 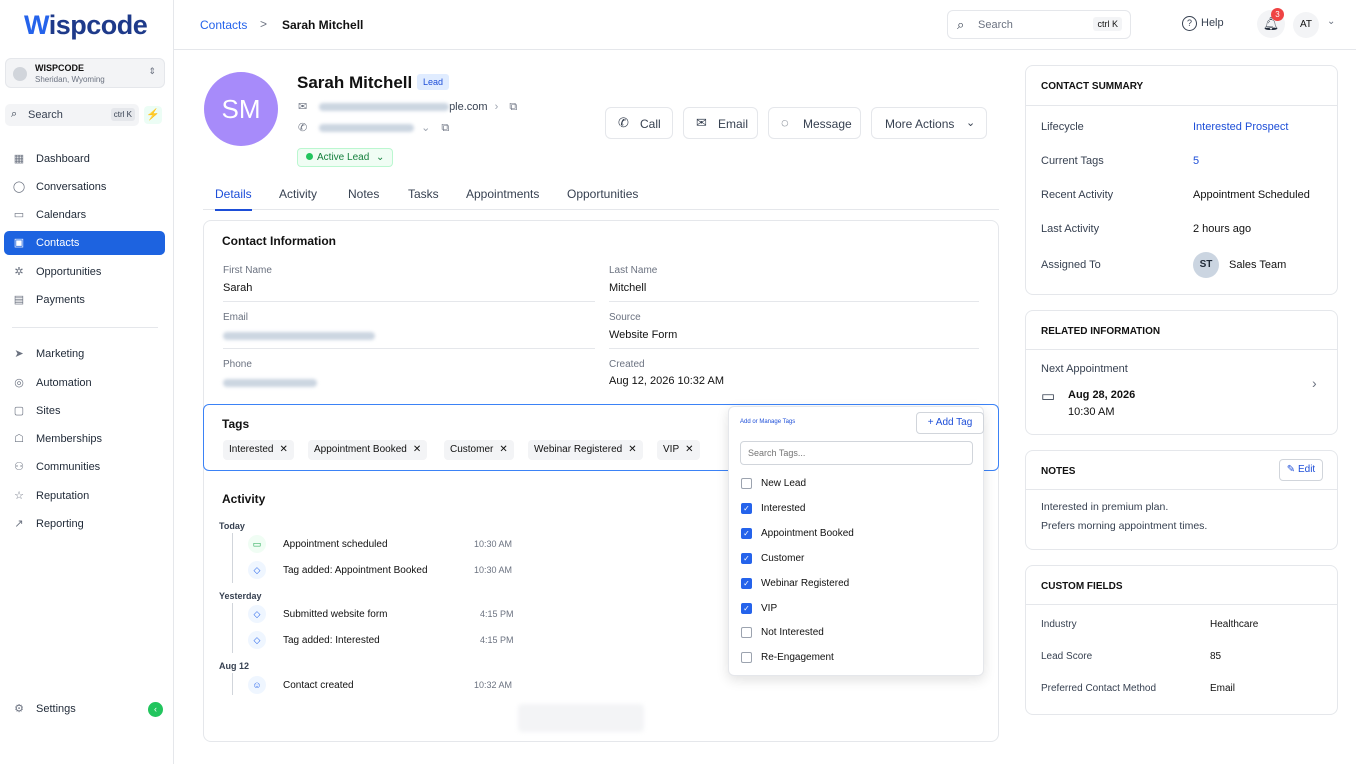 I want to click on pencil-icon: ✎, so click(x=1291, y=469).